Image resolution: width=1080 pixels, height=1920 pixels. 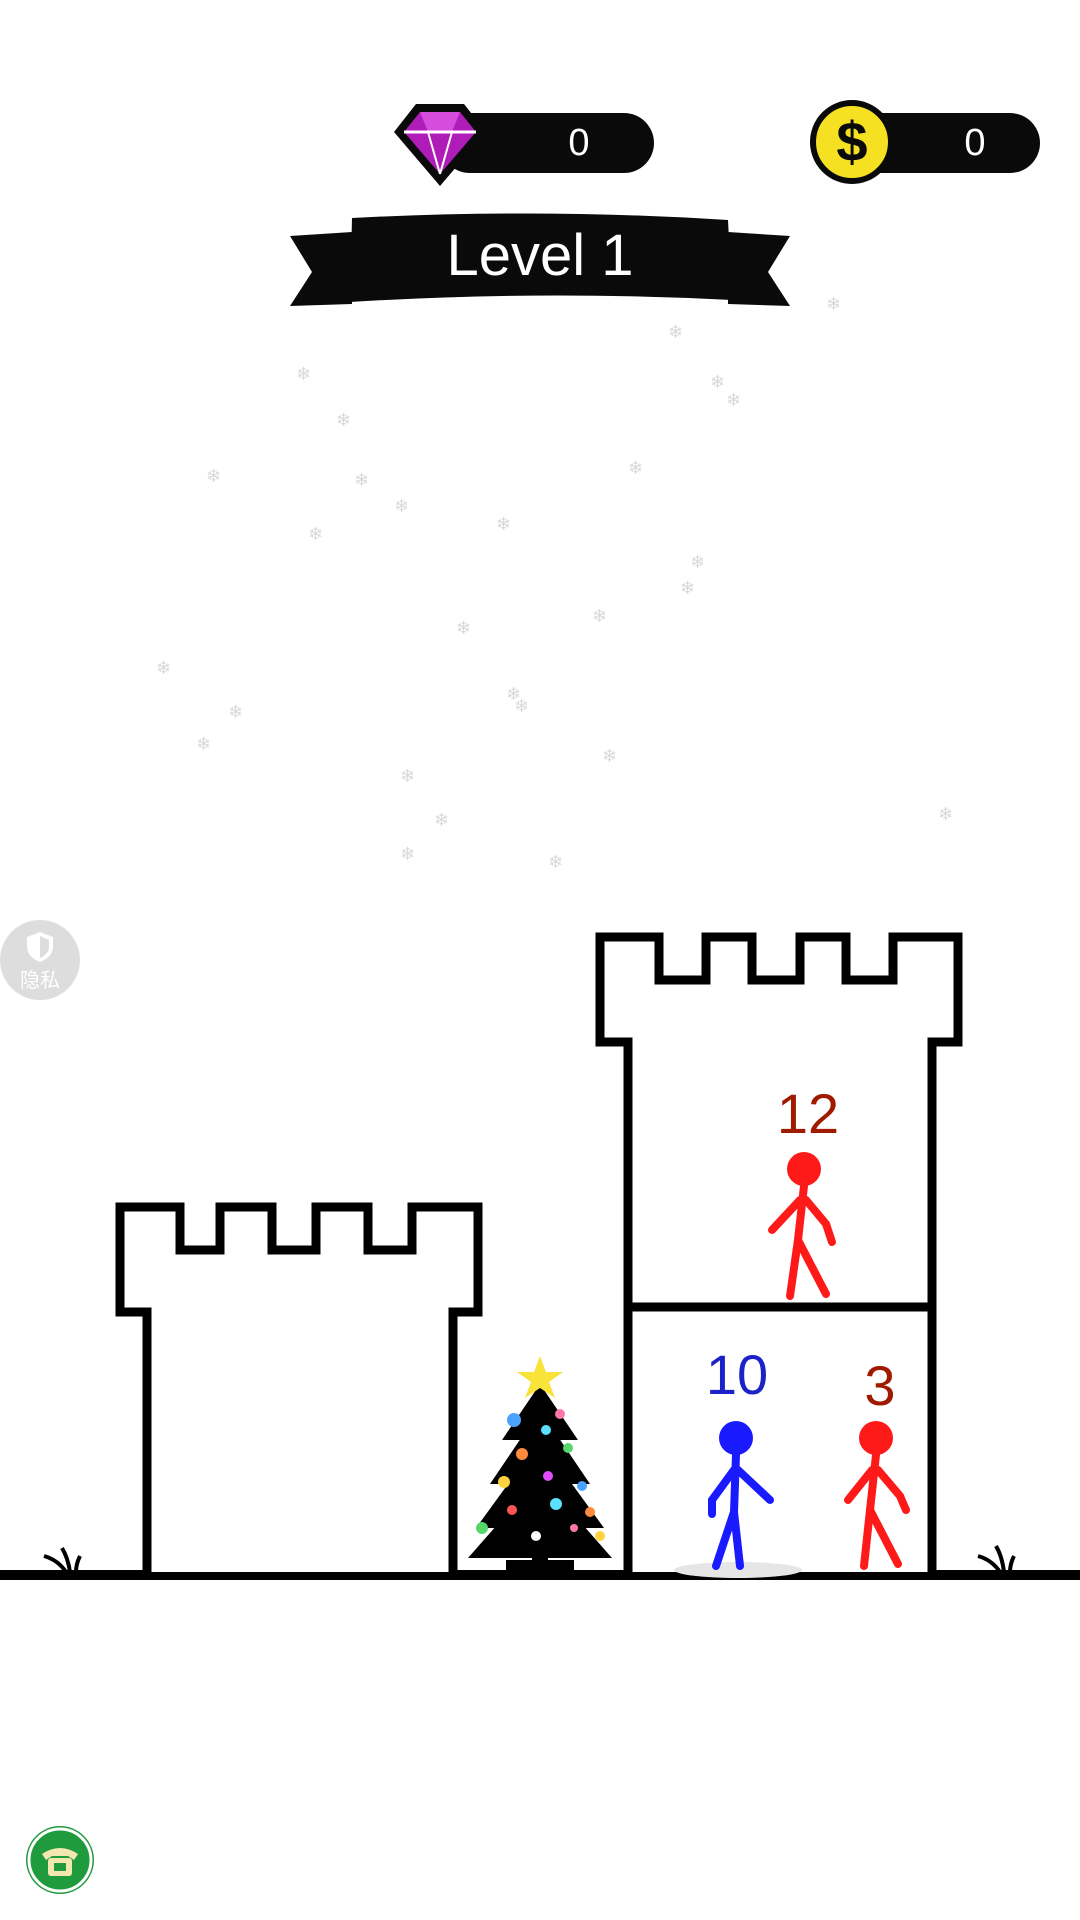 I want to click on player-power: 10, so click(x=737, y=1374).